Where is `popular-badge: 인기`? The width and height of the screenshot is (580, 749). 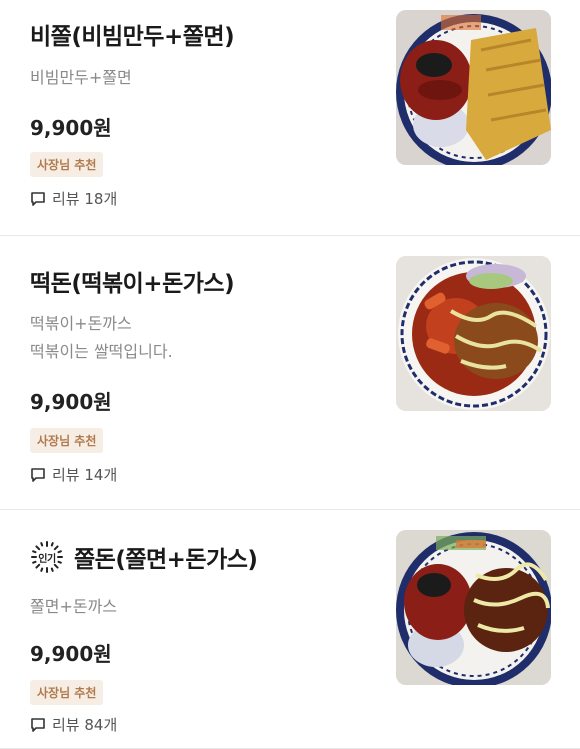 popular-badge: 인기 is located at coordinates (47, 557).